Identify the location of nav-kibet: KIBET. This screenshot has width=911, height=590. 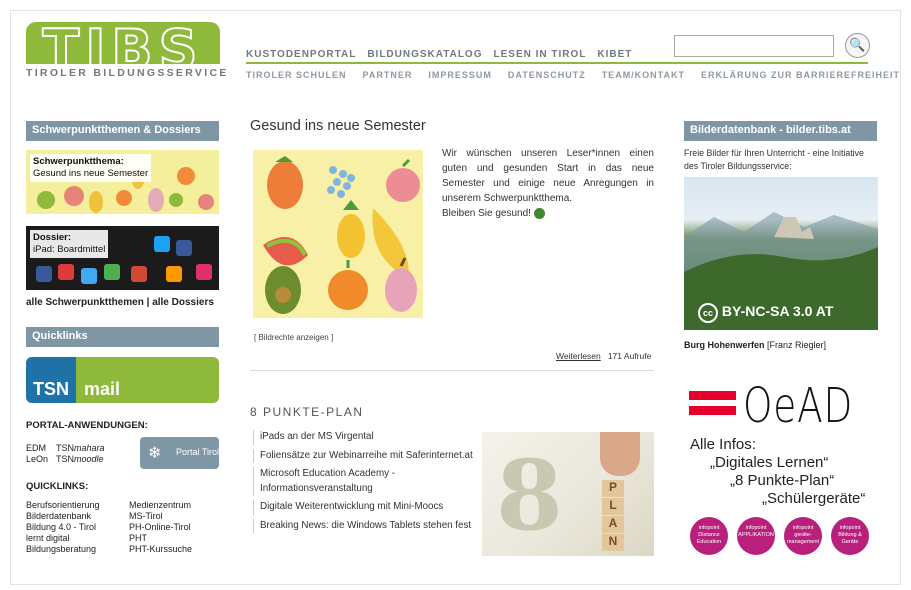
(614, 54).